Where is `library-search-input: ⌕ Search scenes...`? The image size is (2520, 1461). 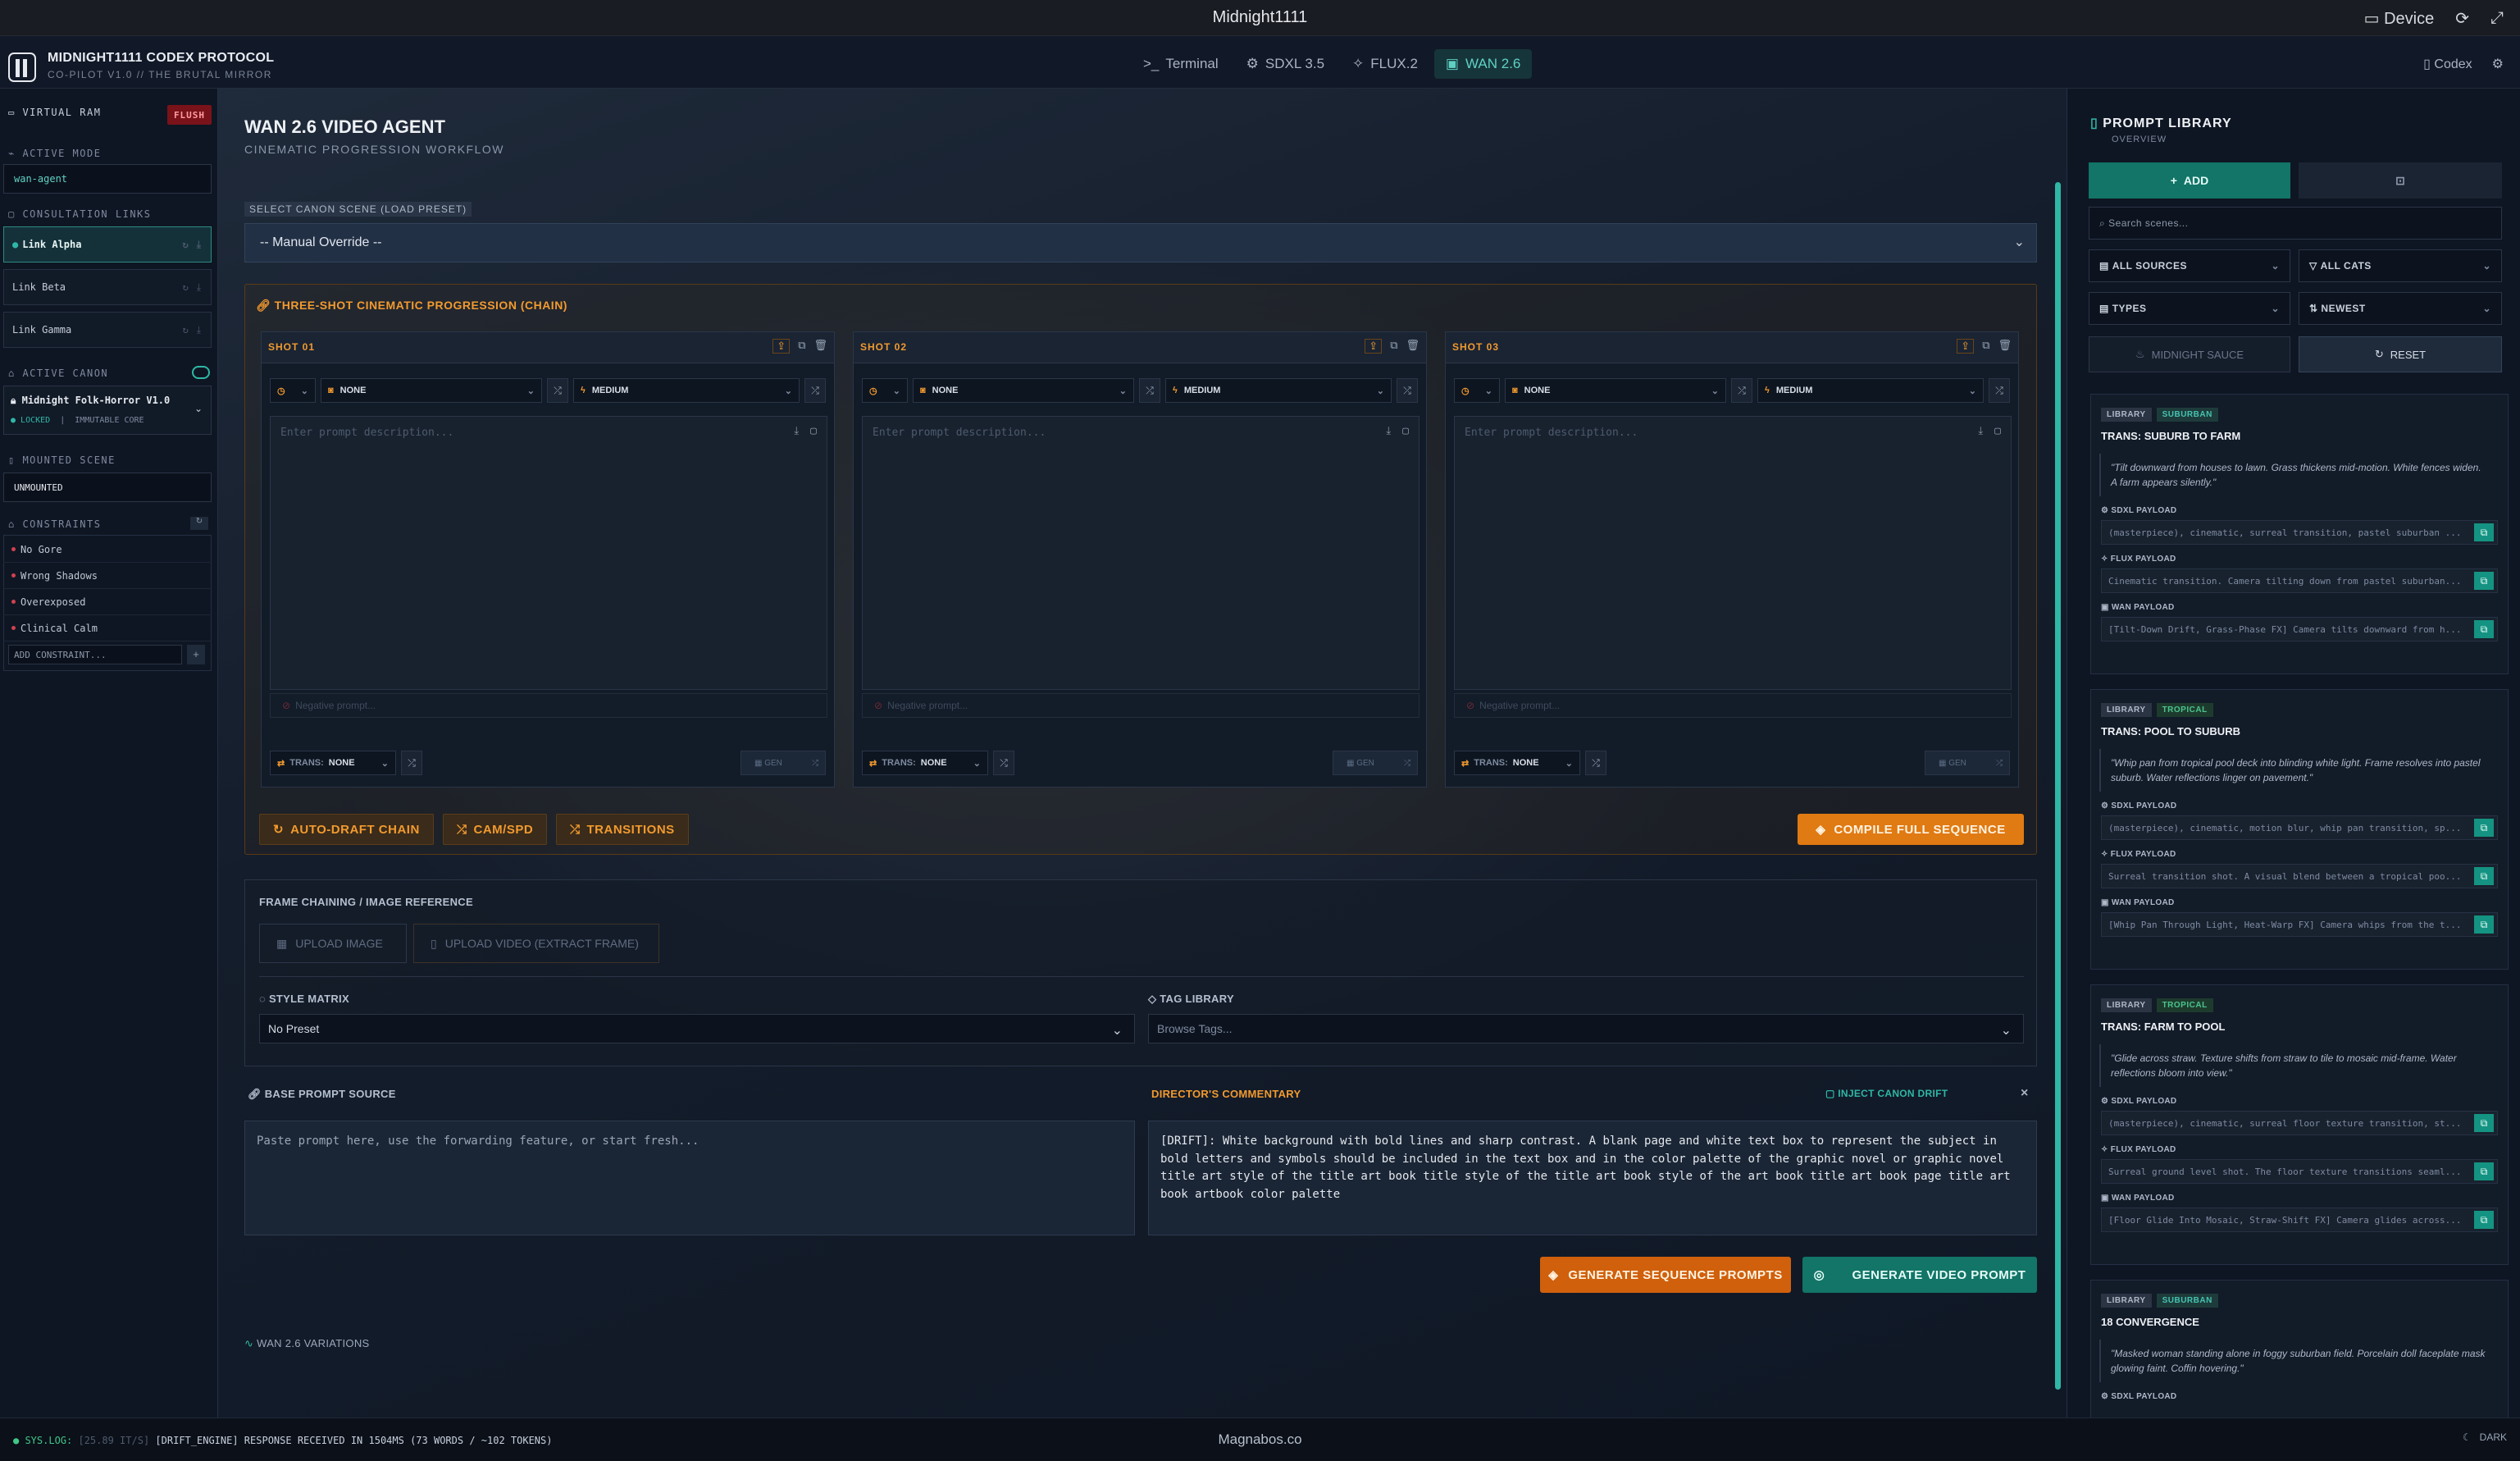
library-search-input: ⌕ Search scenes... is located at coordinates (2295, 223).